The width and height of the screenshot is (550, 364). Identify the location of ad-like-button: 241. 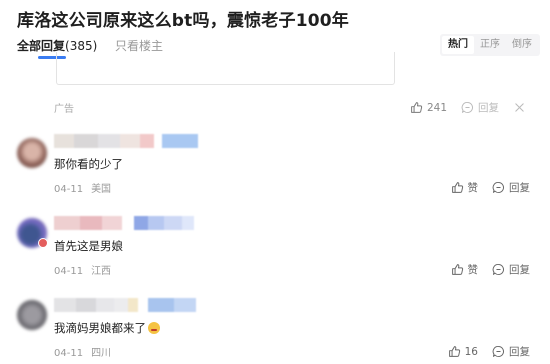
(428, 107).